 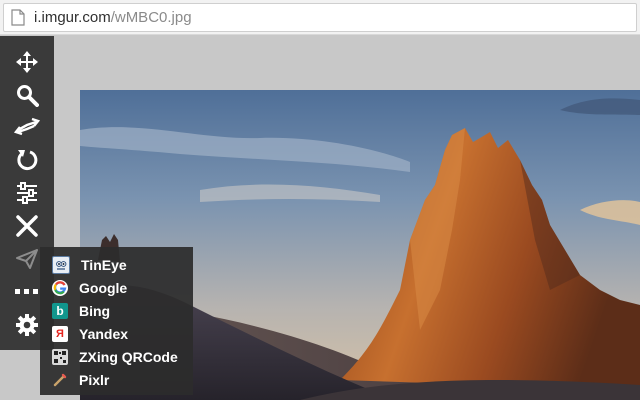 I want to click on flip-button, so click(x=27, y=128).